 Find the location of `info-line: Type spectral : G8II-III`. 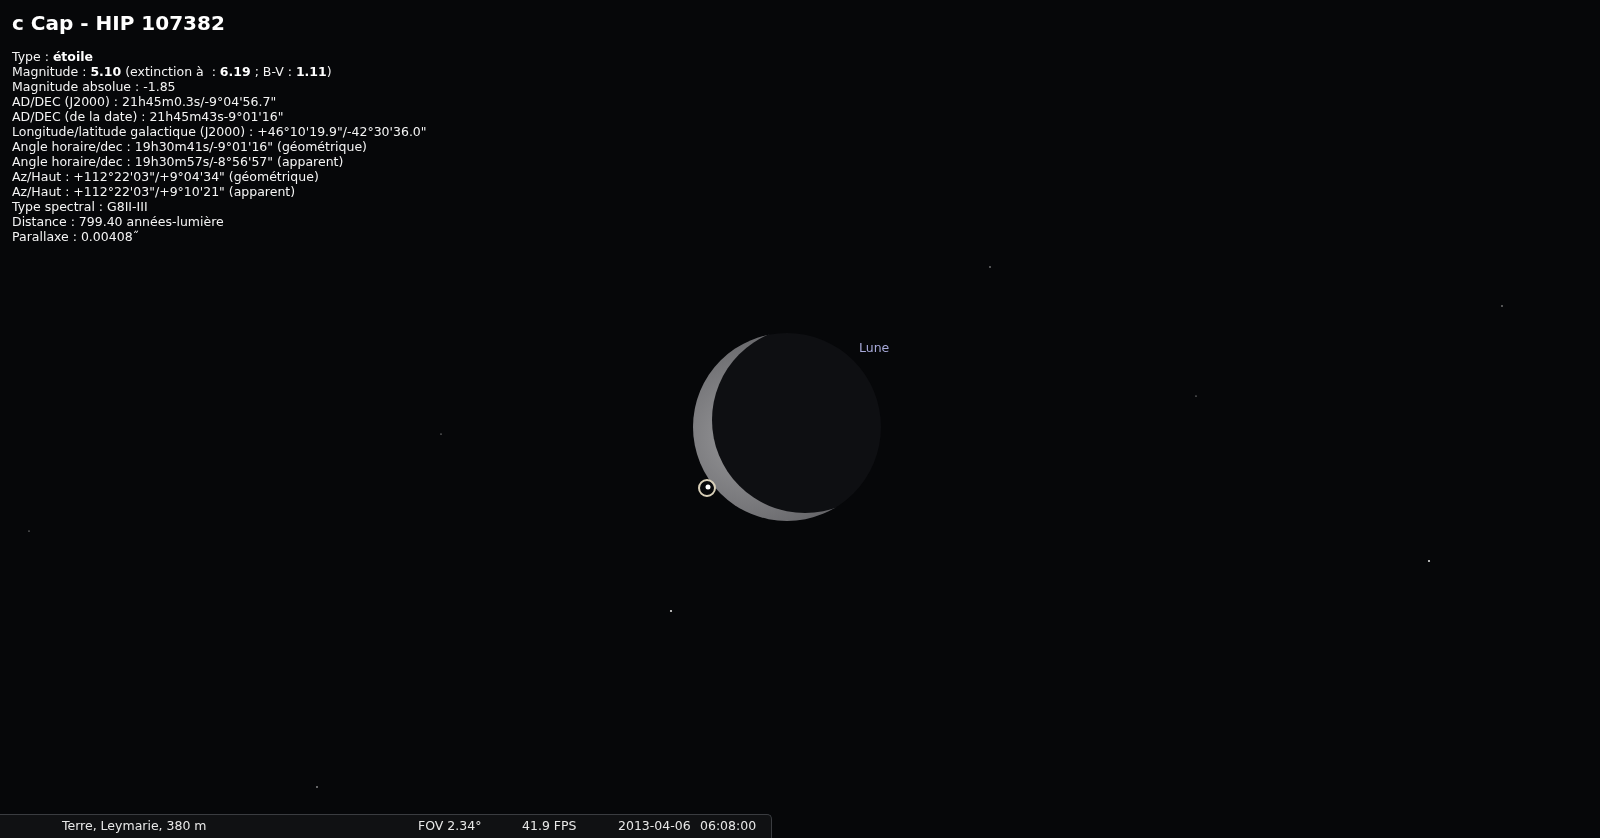

info-line: Type spectral : G8II-III is located at coordinates (80, 206).